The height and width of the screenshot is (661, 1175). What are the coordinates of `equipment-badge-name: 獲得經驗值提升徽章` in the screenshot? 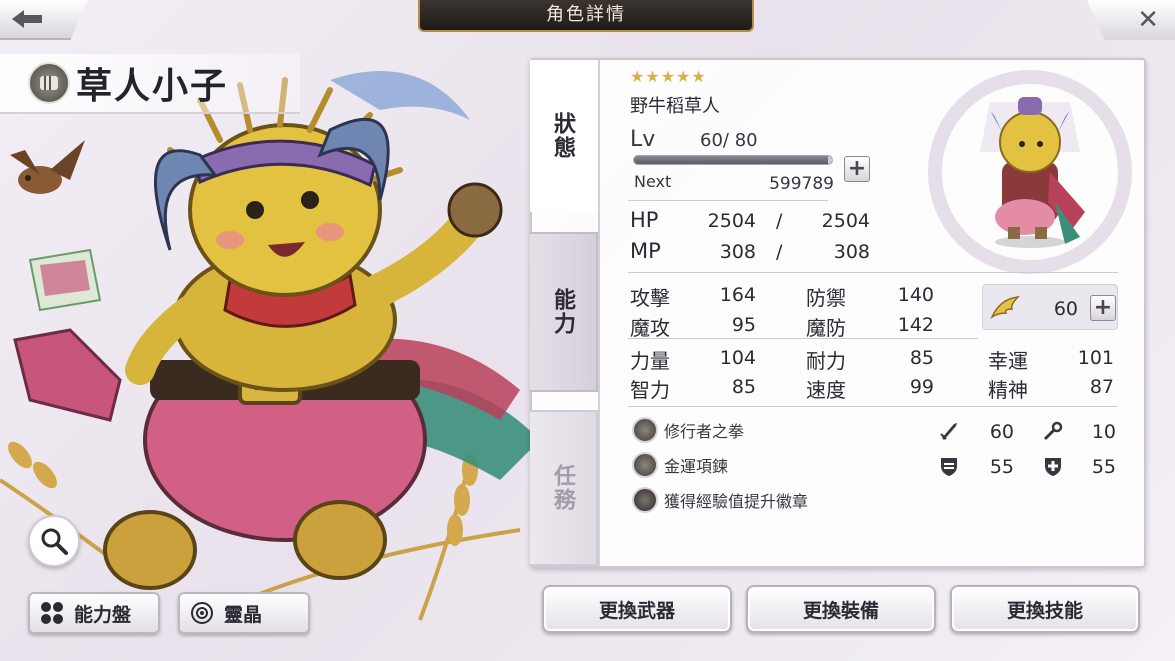 It's located at (736, 500).